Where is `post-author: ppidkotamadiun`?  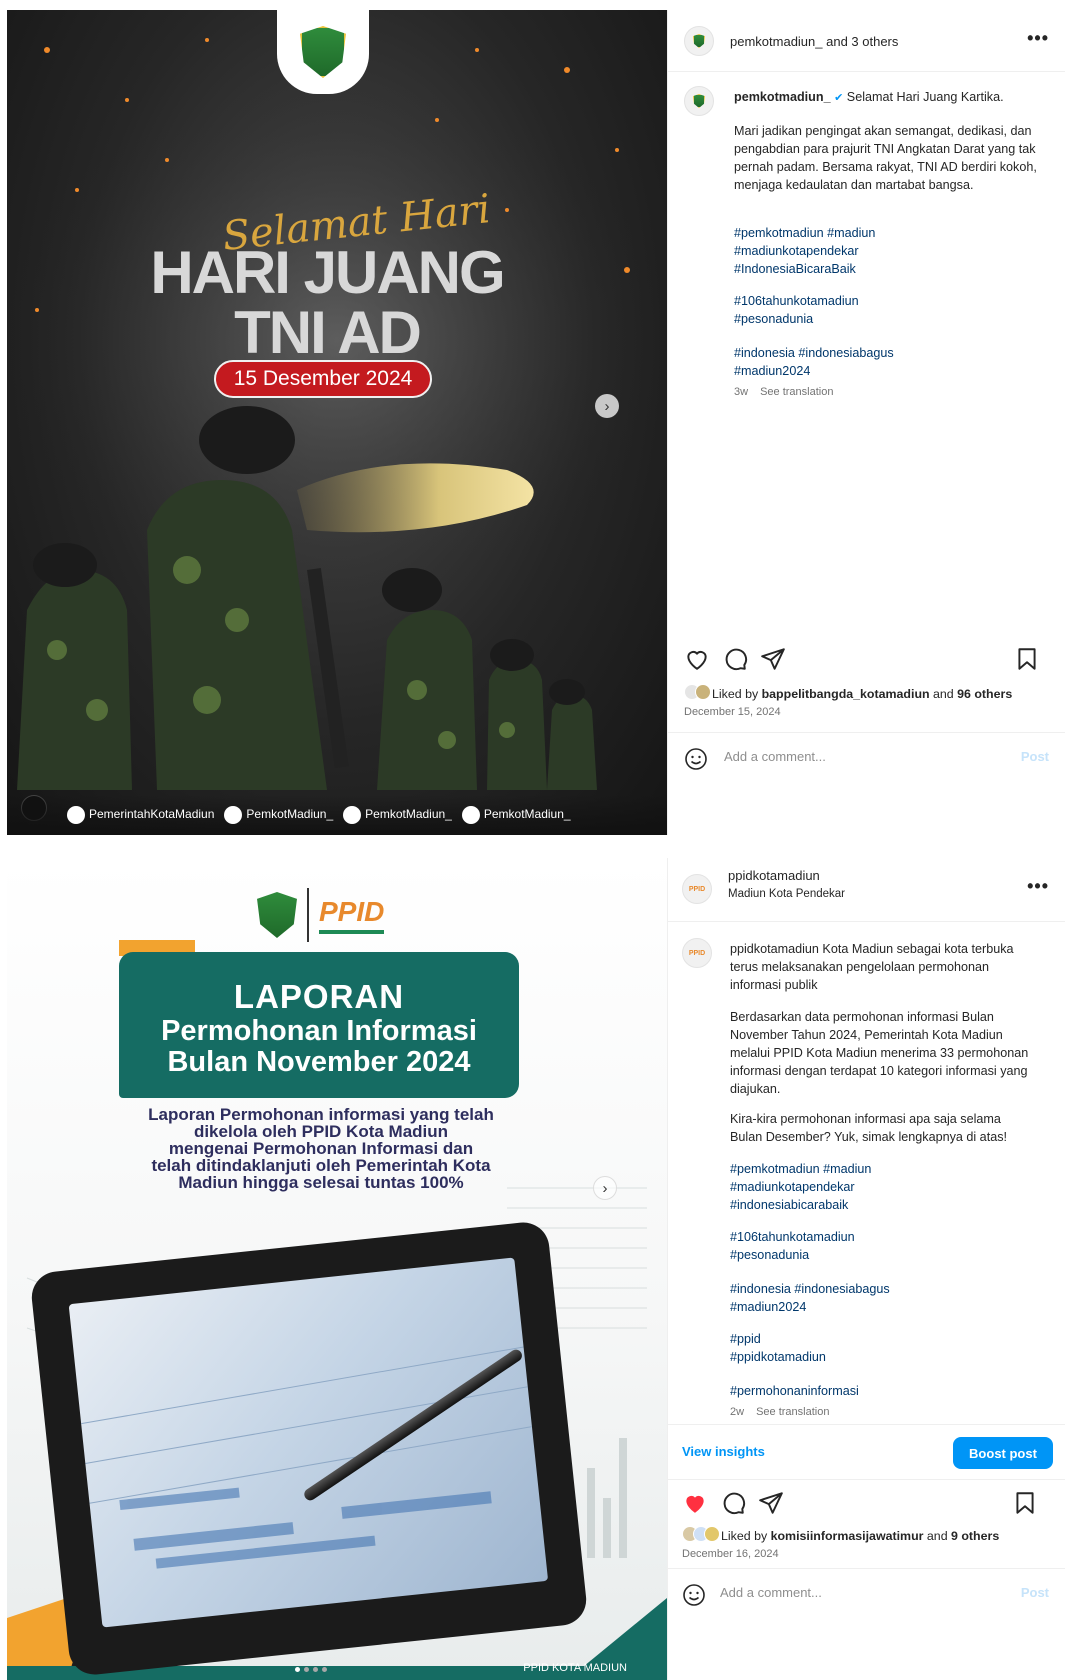
post-author: ppidkotamadiun is located at coordinates (774, 875).